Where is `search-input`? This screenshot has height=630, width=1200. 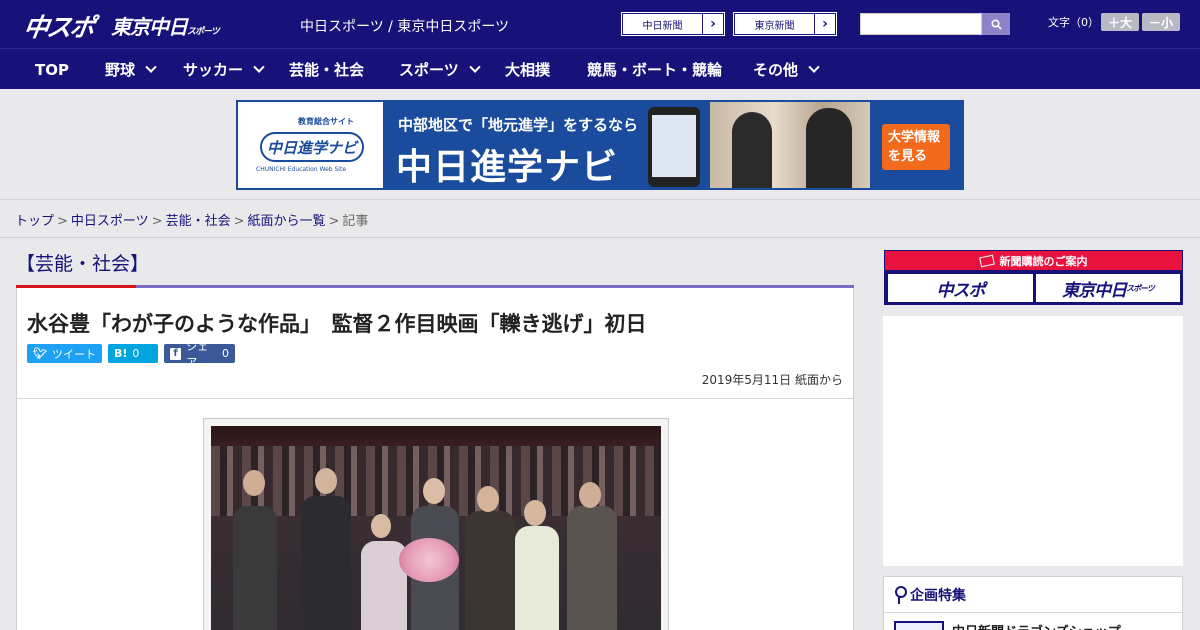 search-input is located at coordinates (921, 24).